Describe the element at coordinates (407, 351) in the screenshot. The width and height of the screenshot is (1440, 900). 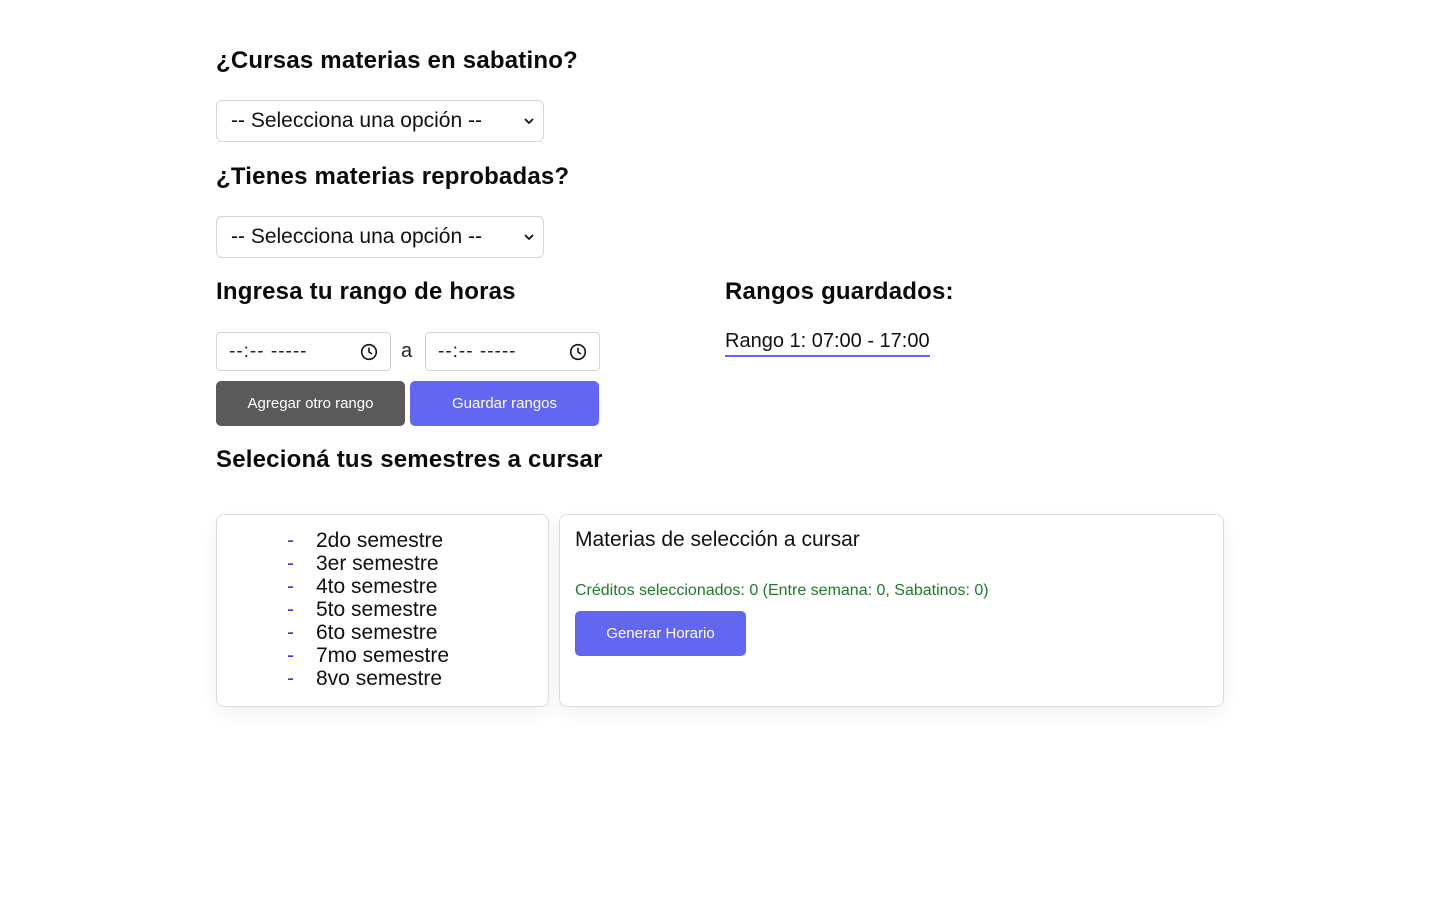
I see `range-separator: a` at that location.